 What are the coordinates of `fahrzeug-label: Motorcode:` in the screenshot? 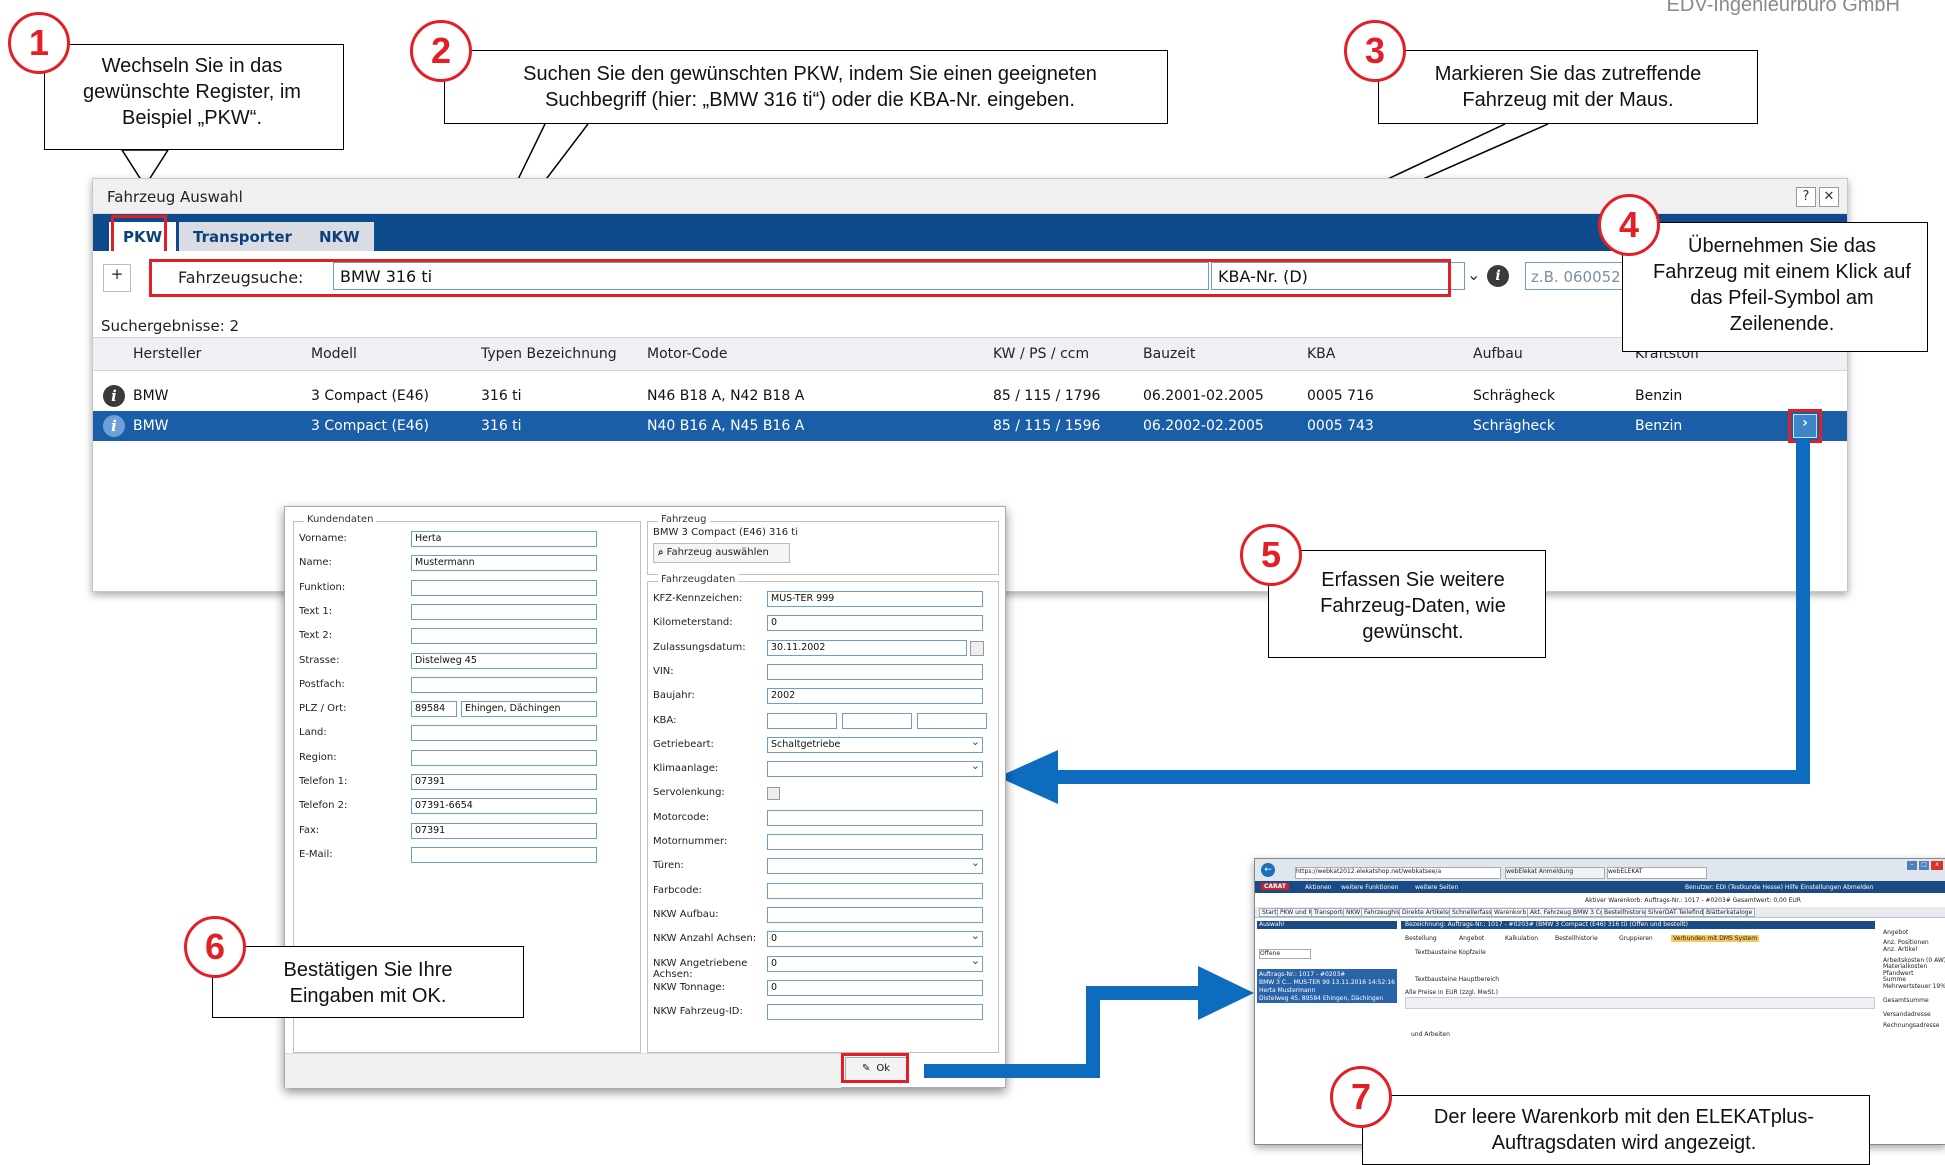 It's located at (681, 817).